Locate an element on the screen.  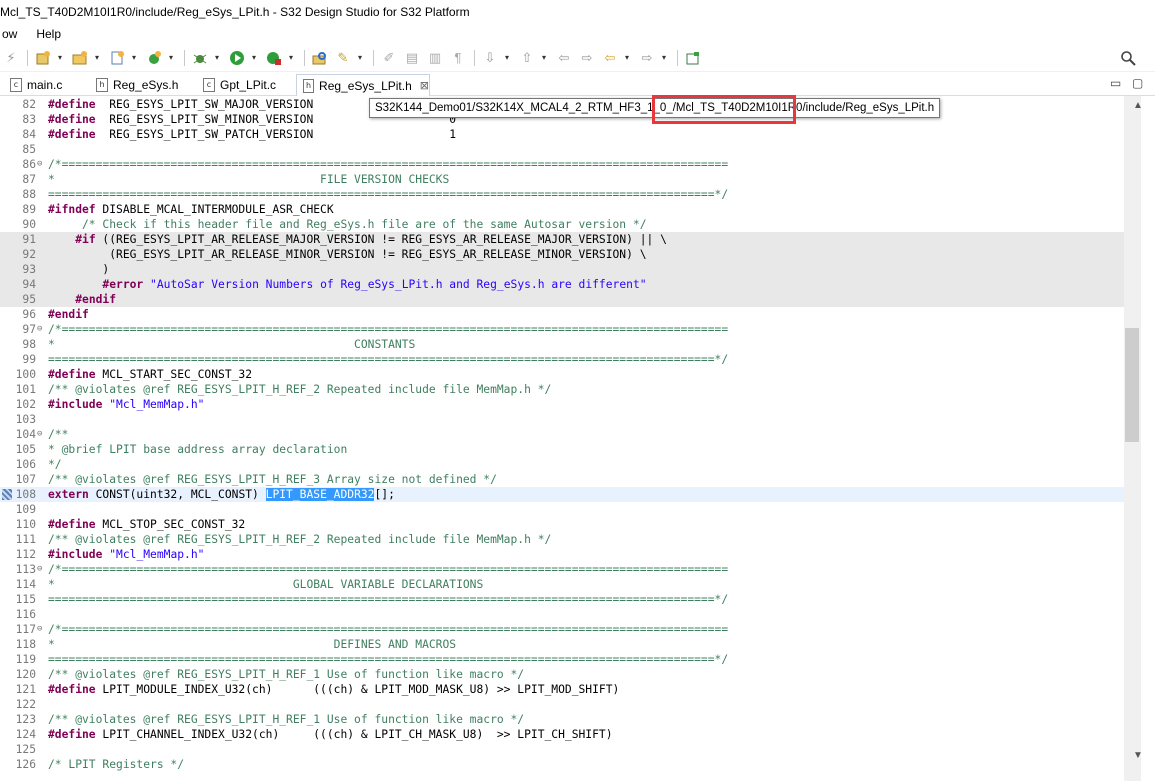
show-whitespace-icon: ¶ is located at coordinates (458, 58).